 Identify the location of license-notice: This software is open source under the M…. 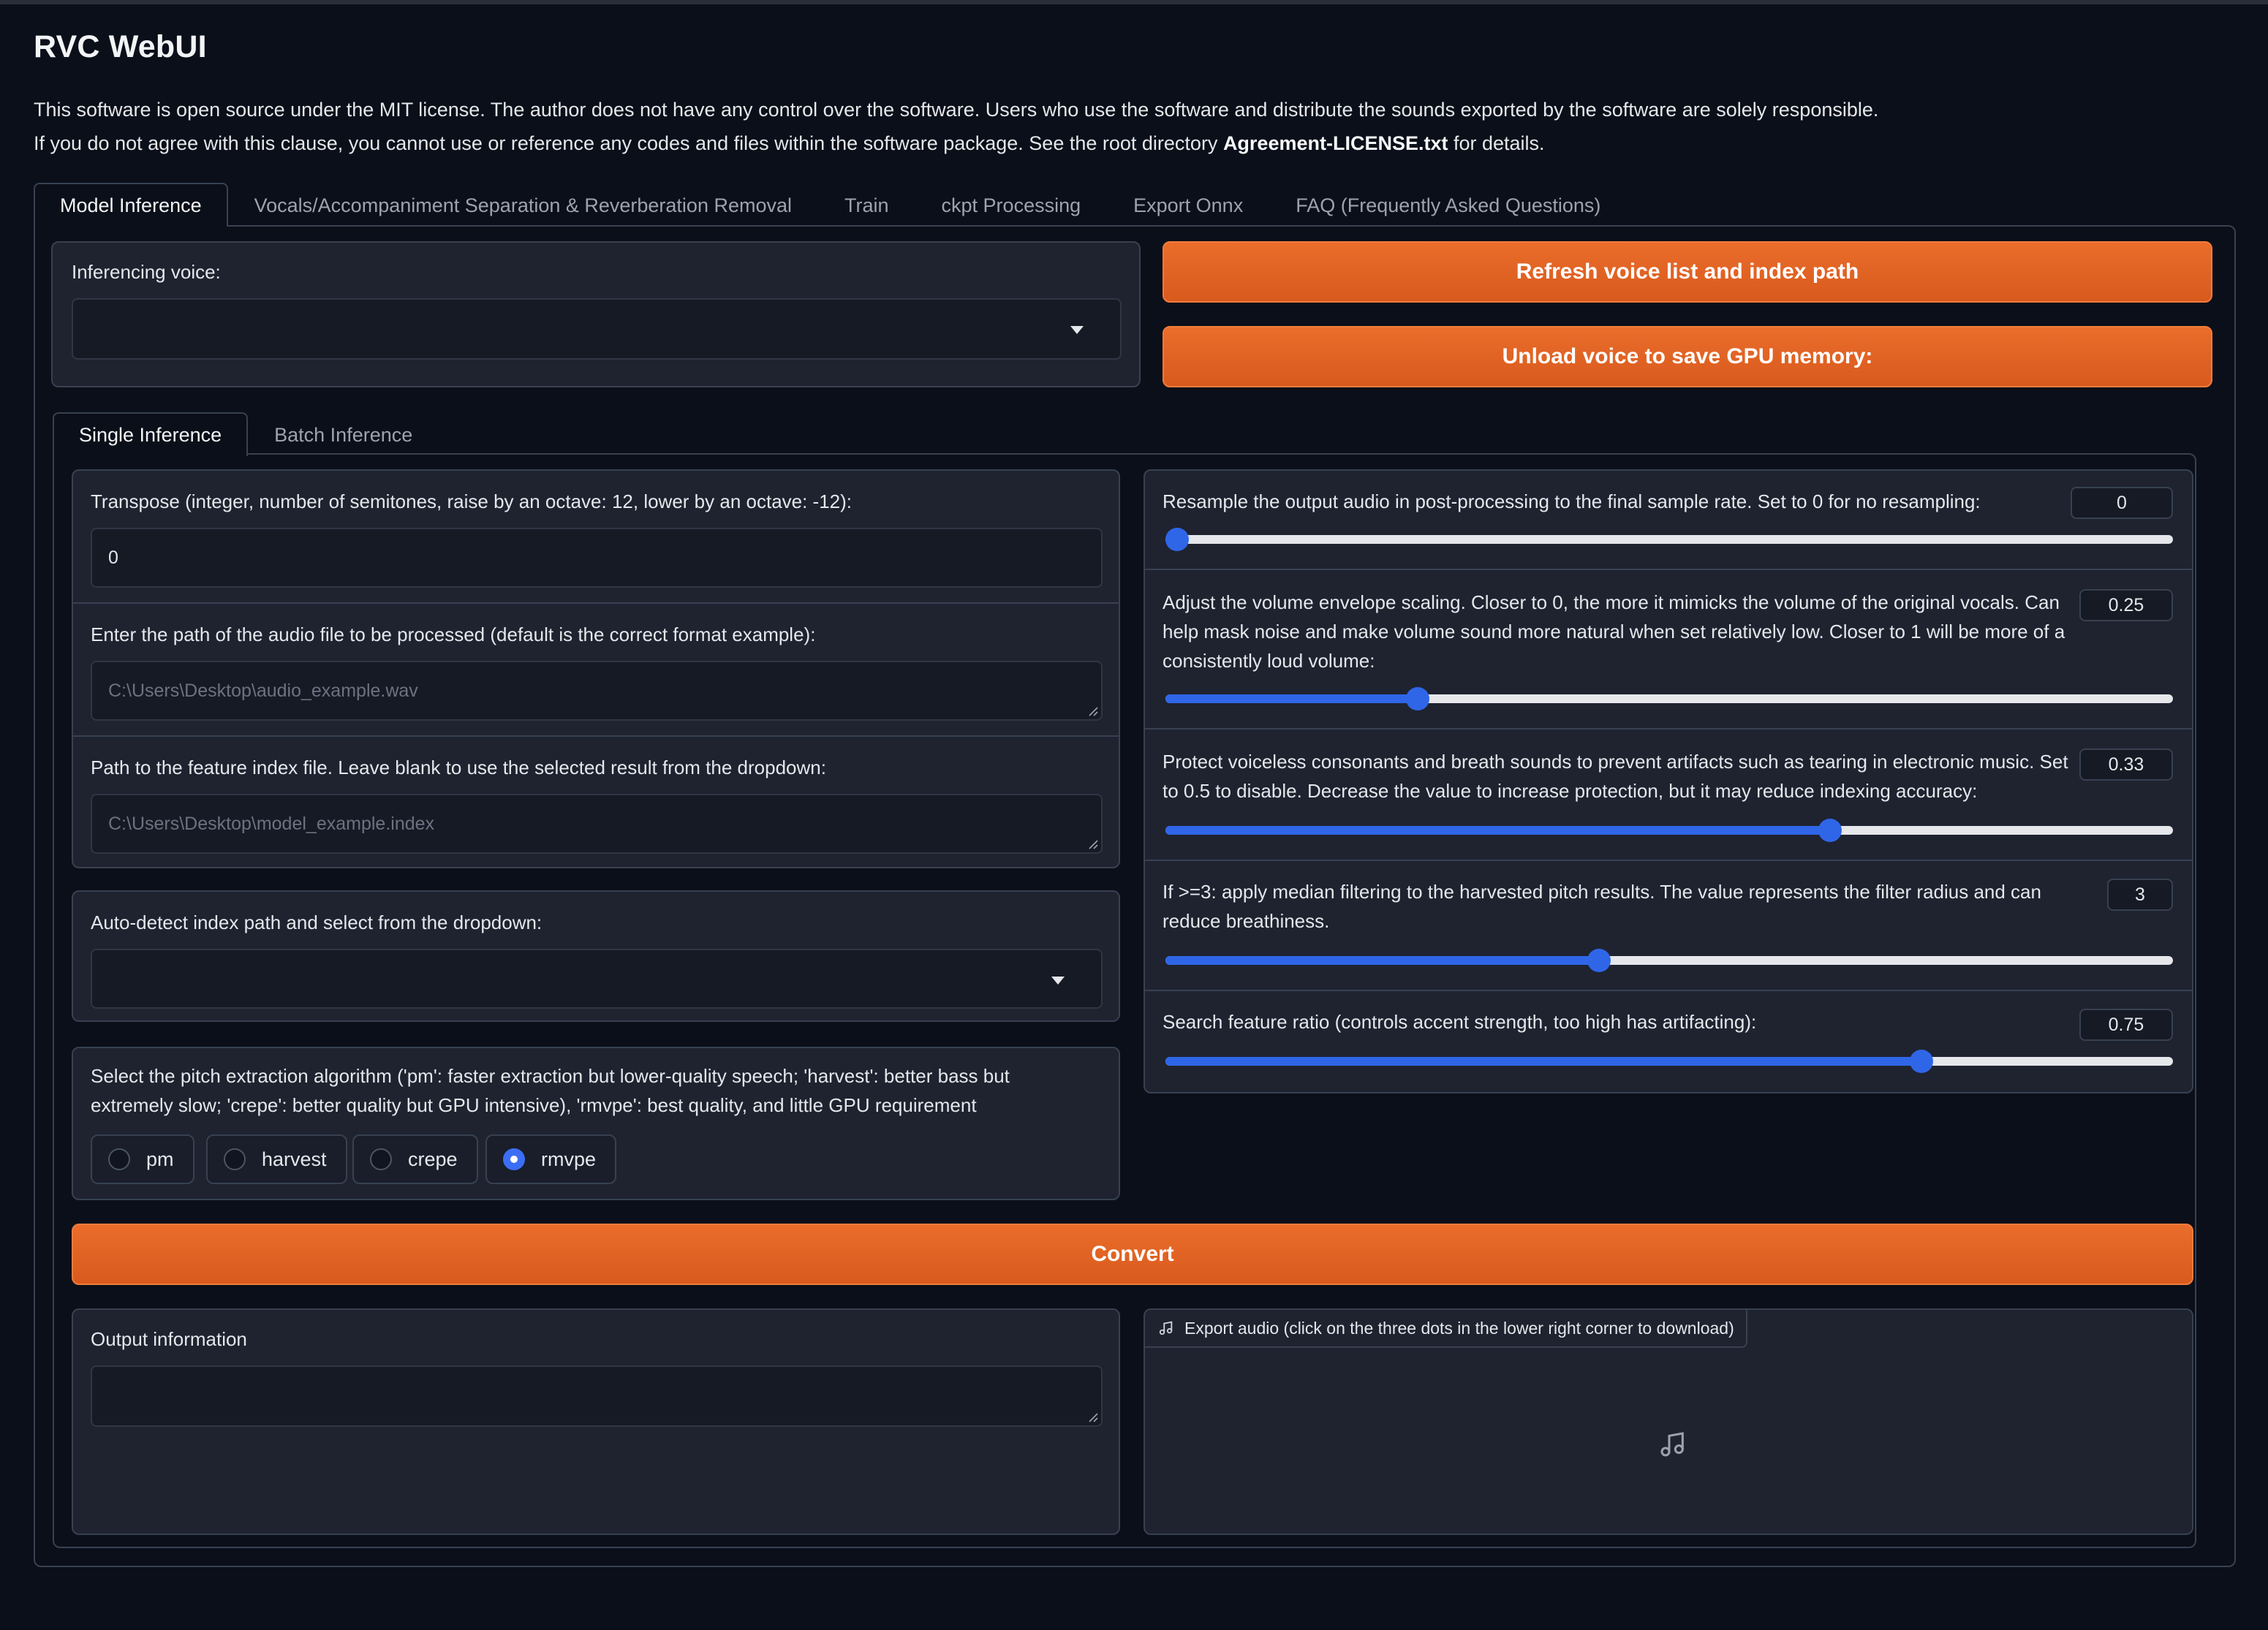
(1134, 127).